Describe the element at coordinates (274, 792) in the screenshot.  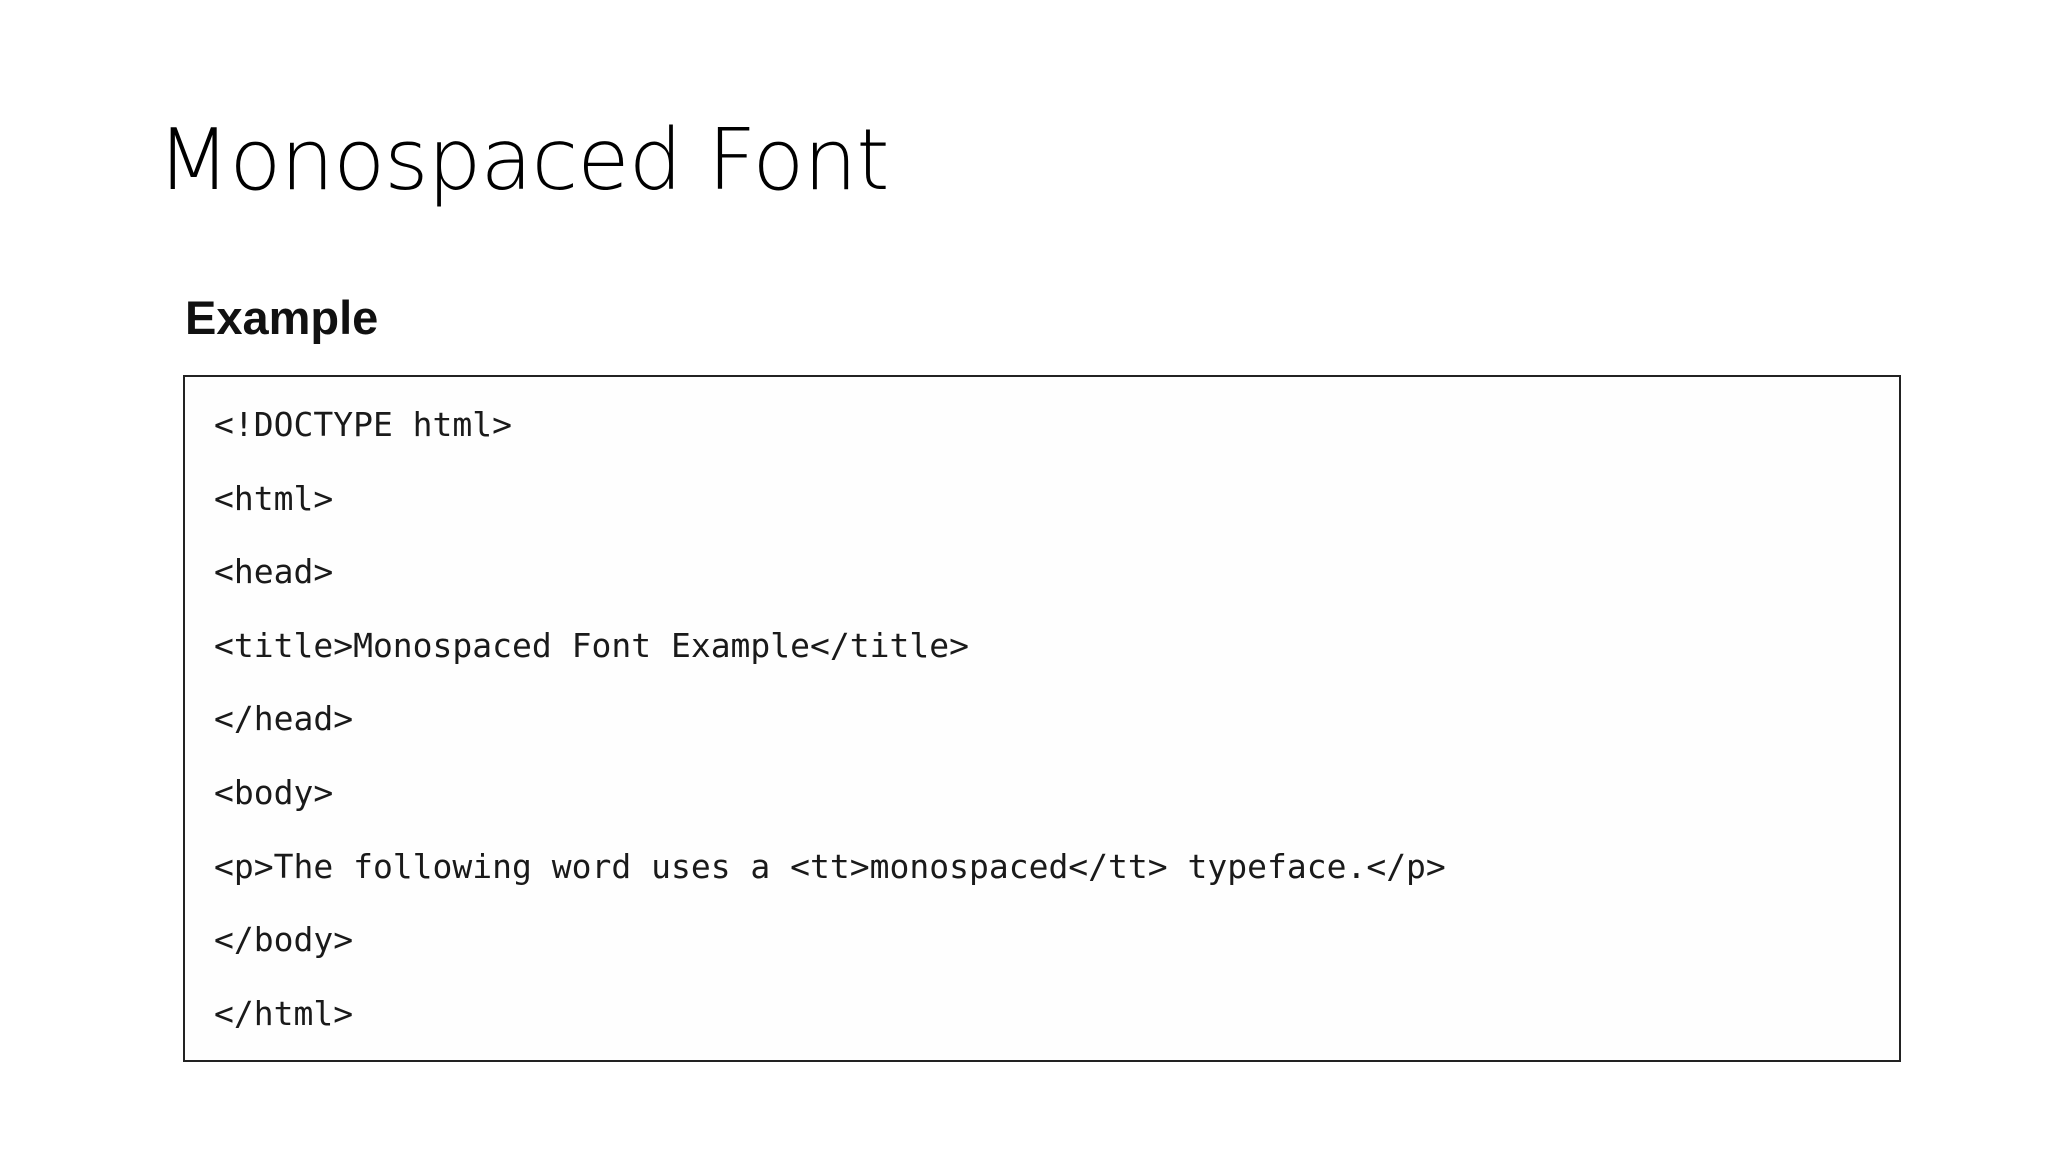
I see `code-line-body-open: <body>` at that location.